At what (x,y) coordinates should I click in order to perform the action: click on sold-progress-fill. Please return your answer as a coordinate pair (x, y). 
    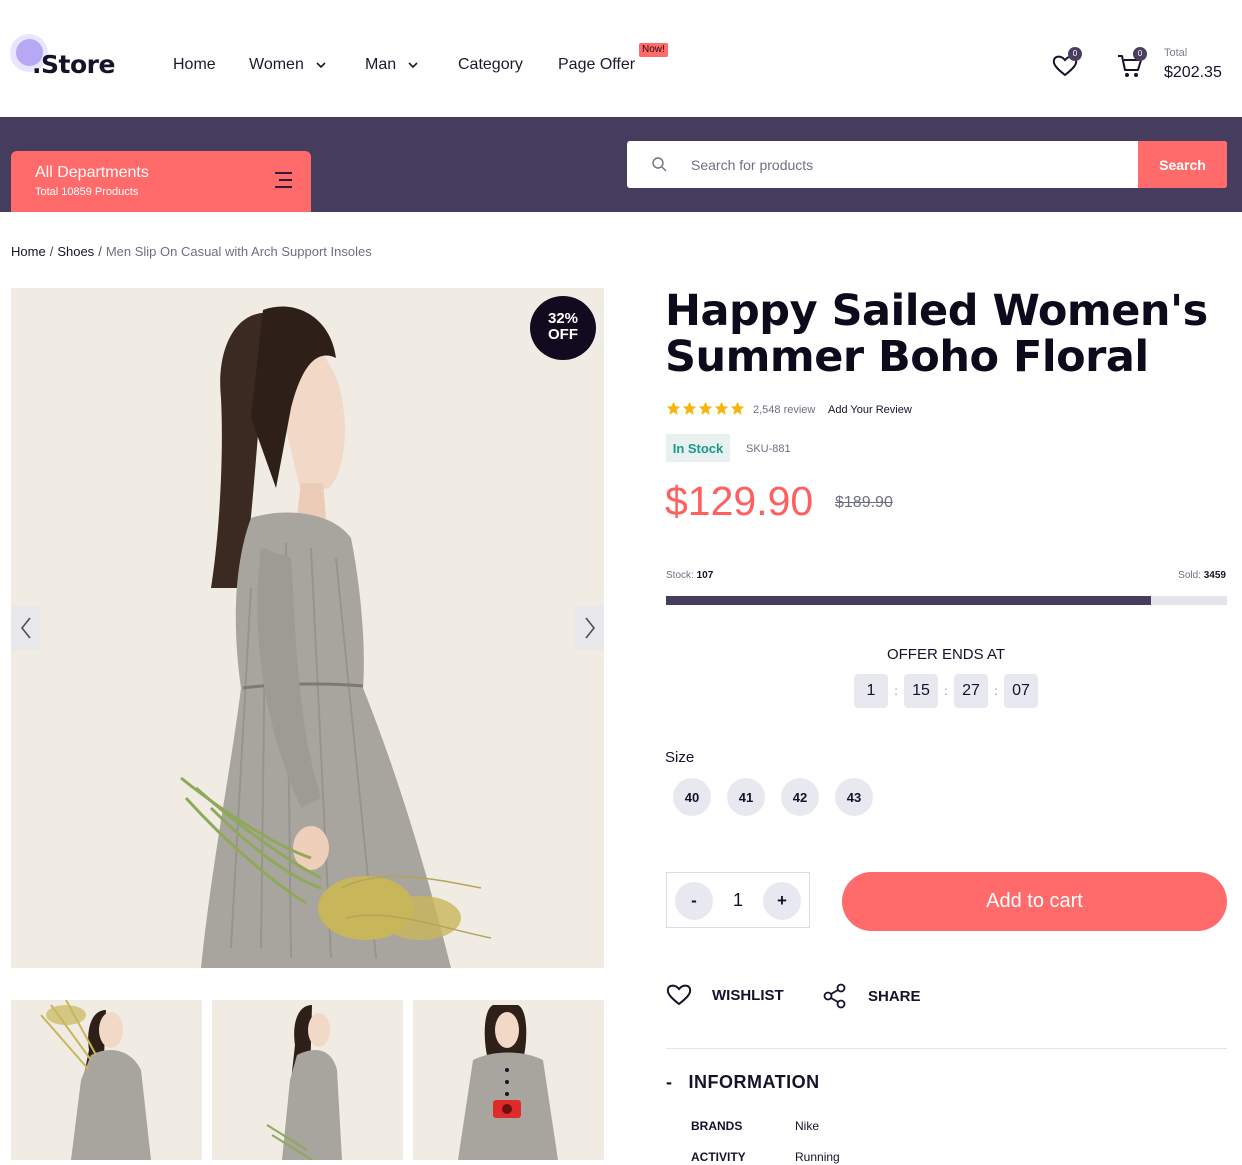
    Looking at the image, I should click on (909, 600).